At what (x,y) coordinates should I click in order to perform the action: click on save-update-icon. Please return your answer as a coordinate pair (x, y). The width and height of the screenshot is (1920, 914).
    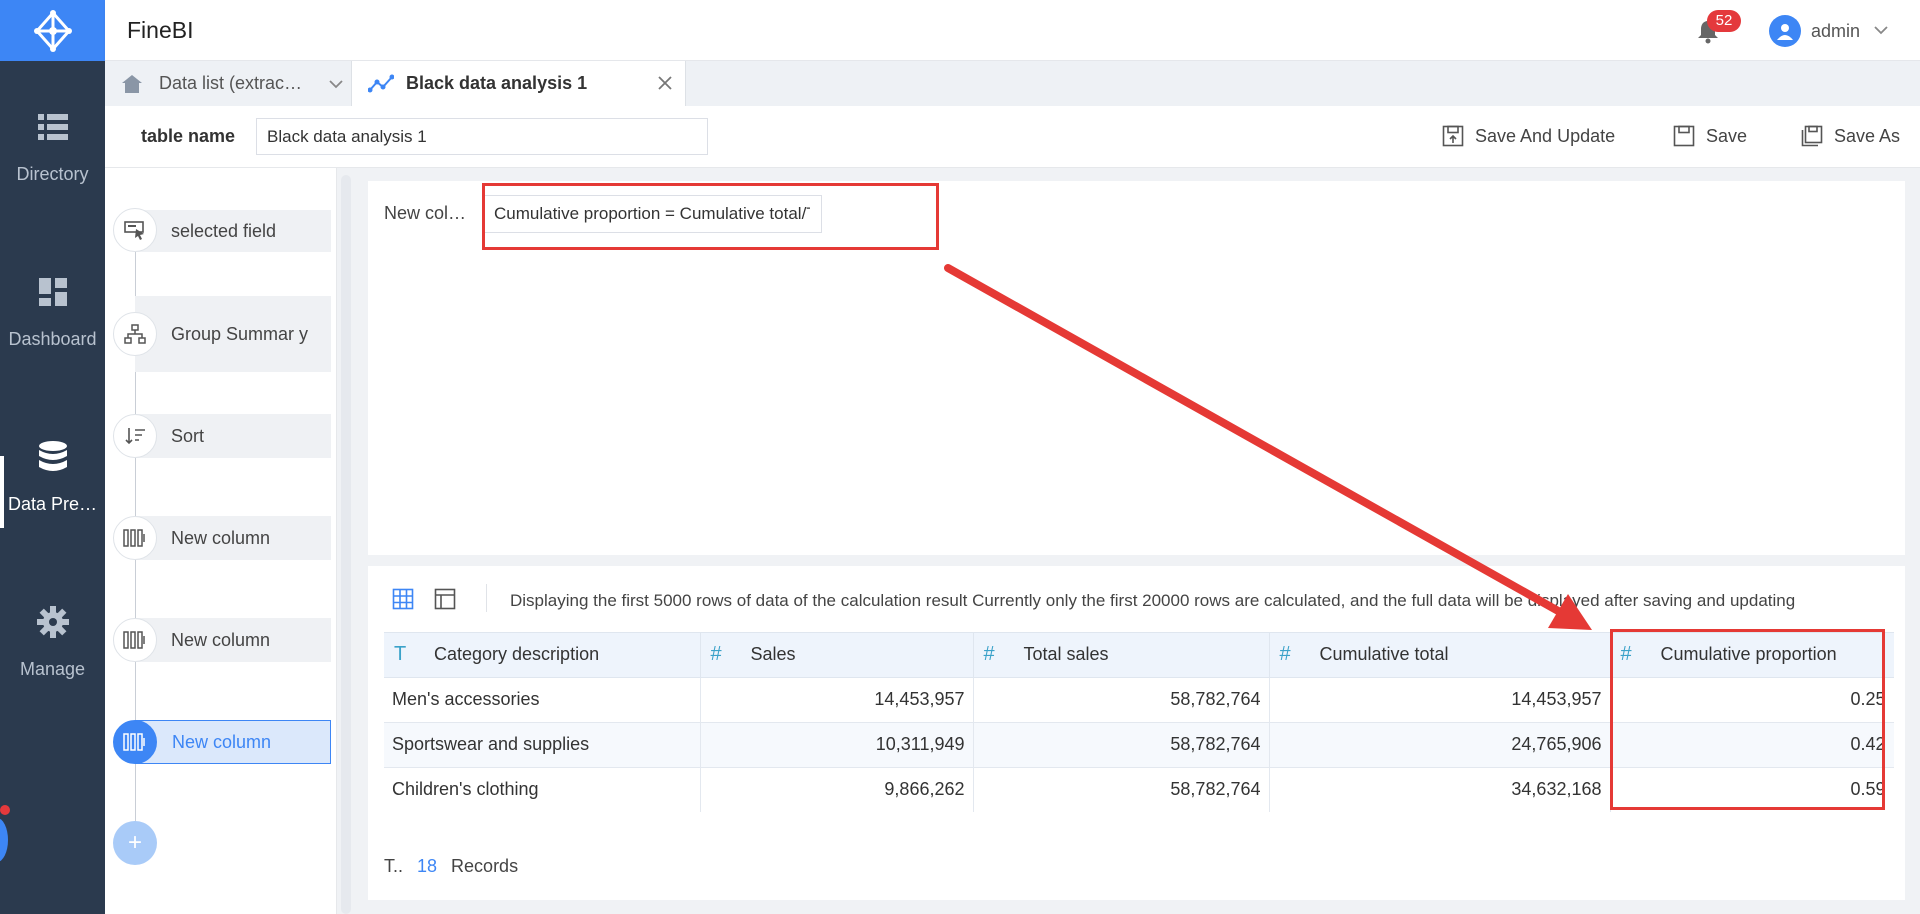
    Looking at the image, I should click on (1454, 136).